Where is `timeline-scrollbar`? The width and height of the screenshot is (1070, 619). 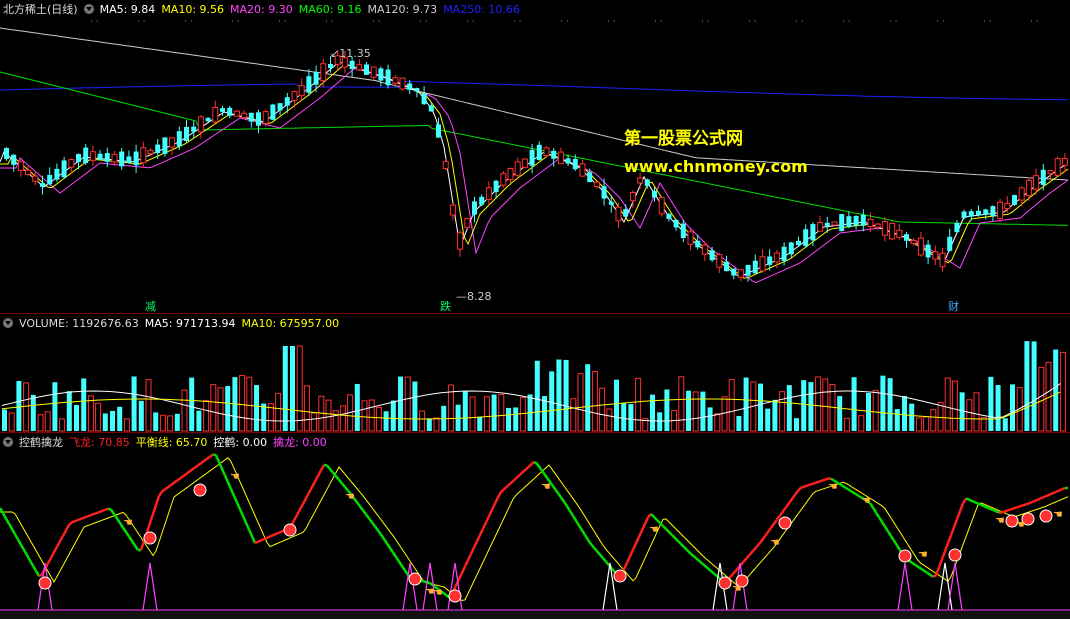 timeline-scrollbar is located at coordinates (535, 615).